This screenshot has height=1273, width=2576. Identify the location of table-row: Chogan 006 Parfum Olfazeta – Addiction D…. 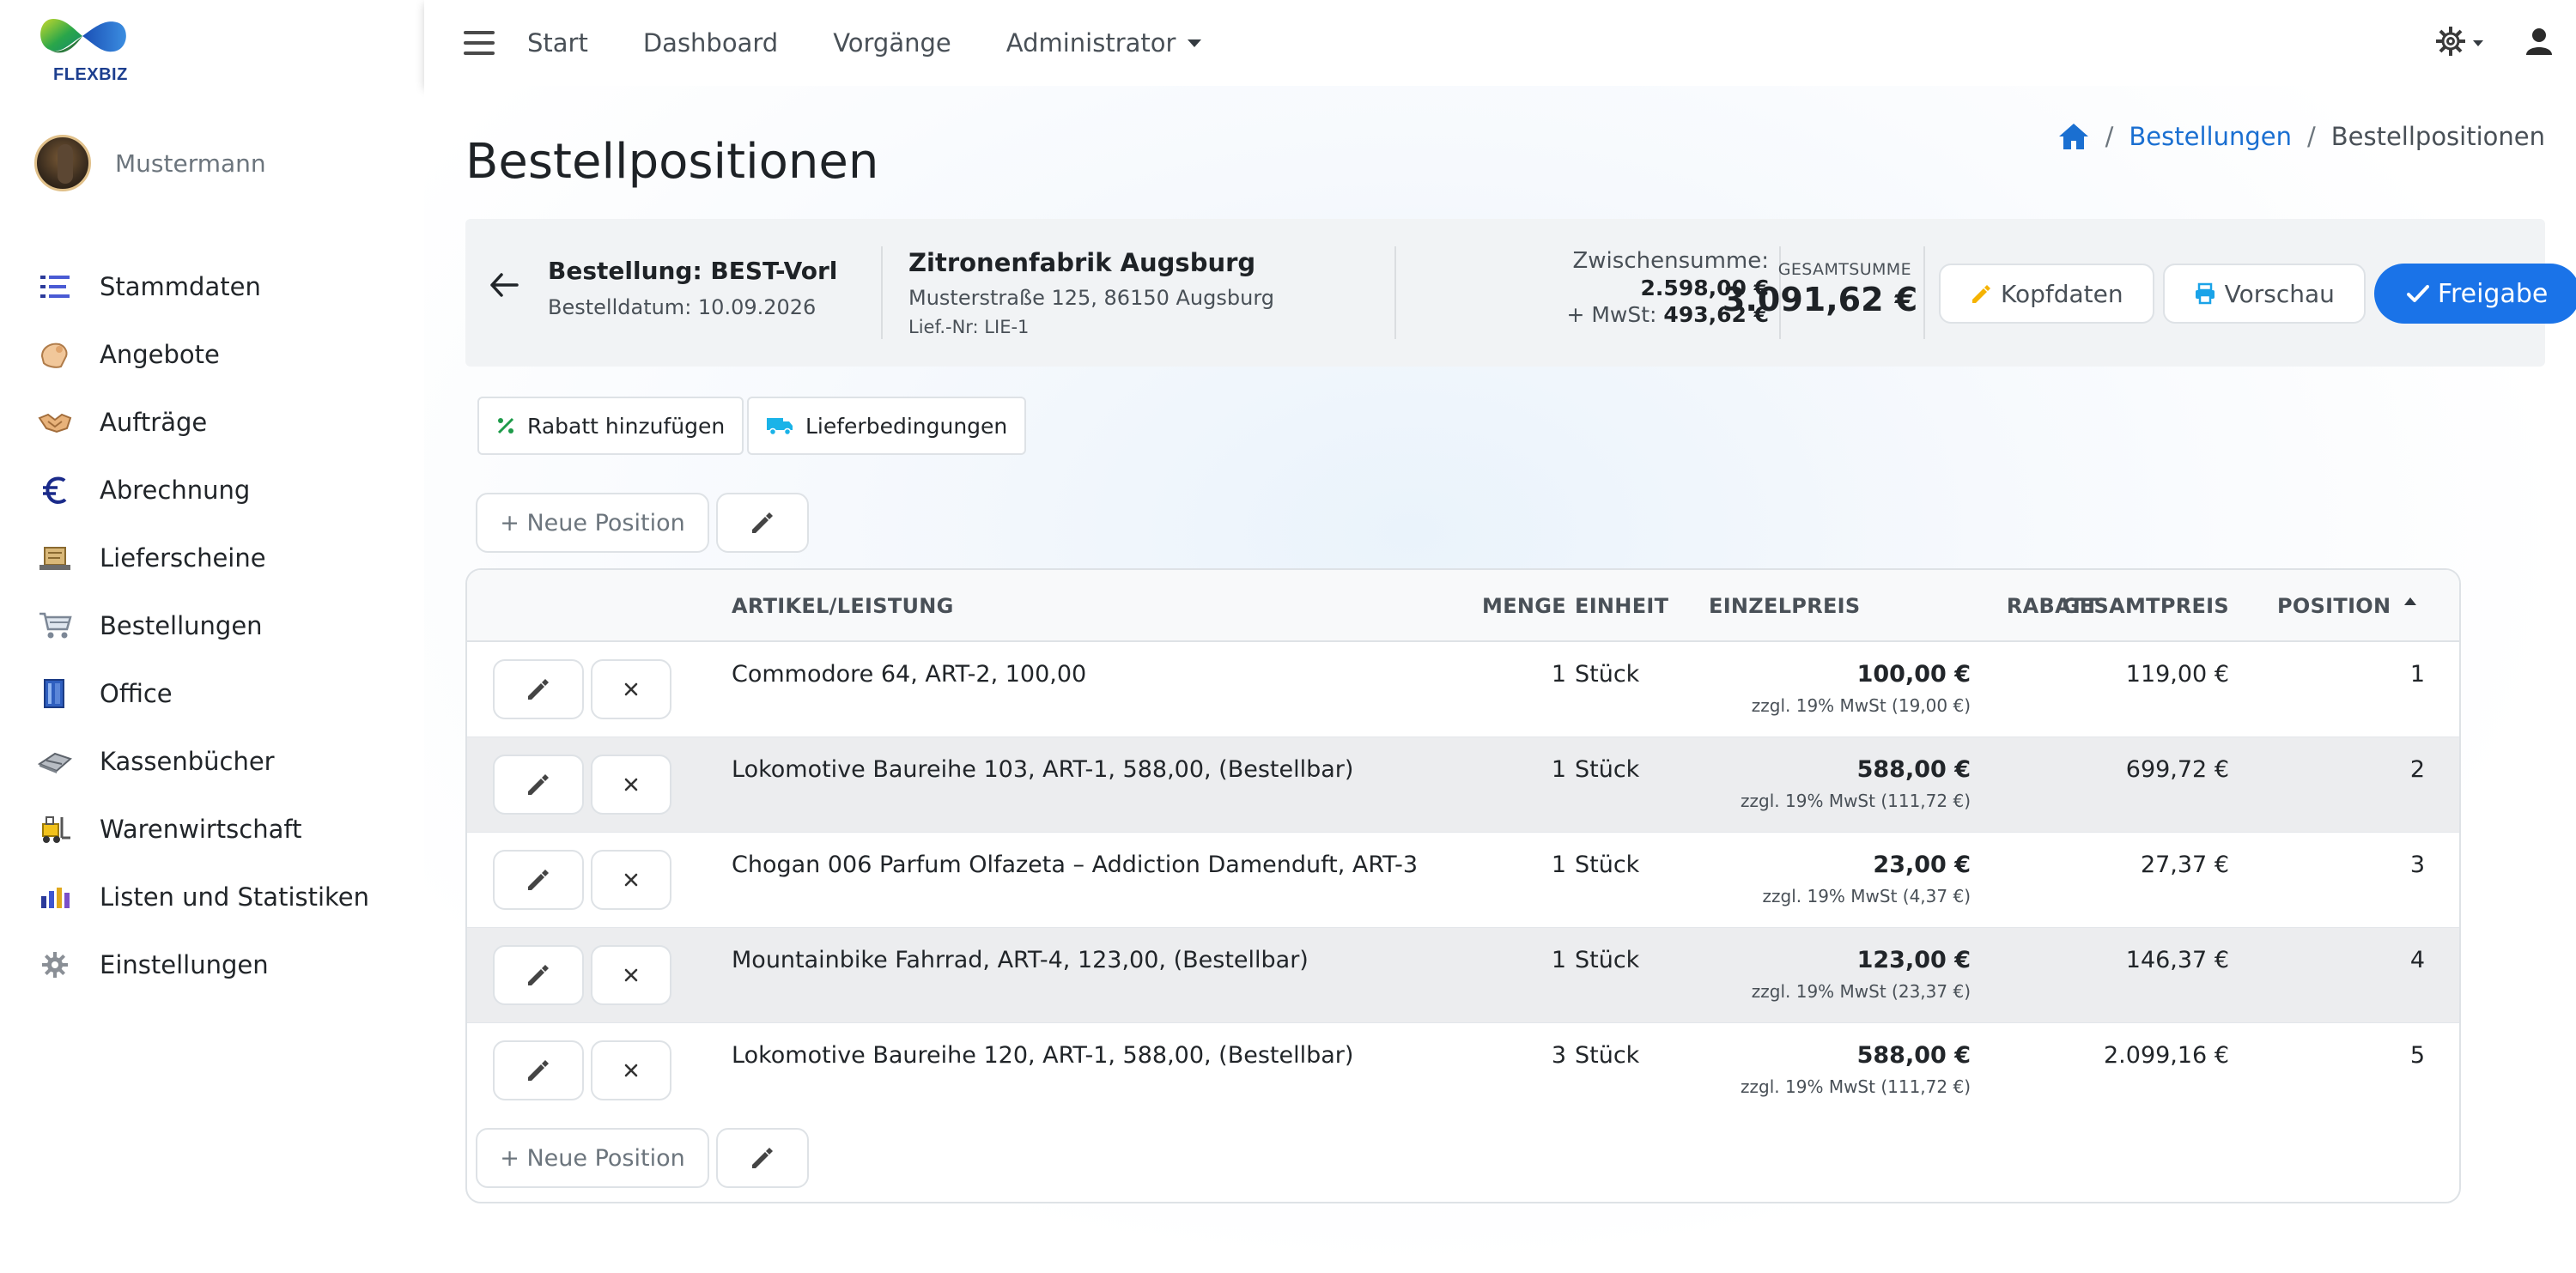
(1463, 881).